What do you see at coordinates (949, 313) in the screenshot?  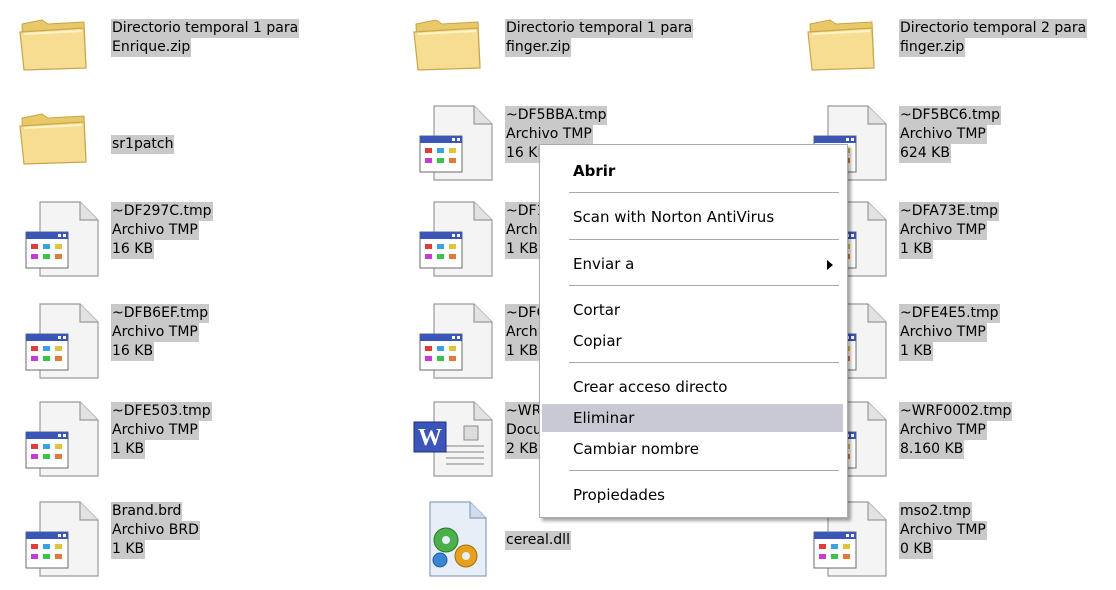 I see `file-name: ~DFE4E5.tmp` at bounding box center [949, 313].